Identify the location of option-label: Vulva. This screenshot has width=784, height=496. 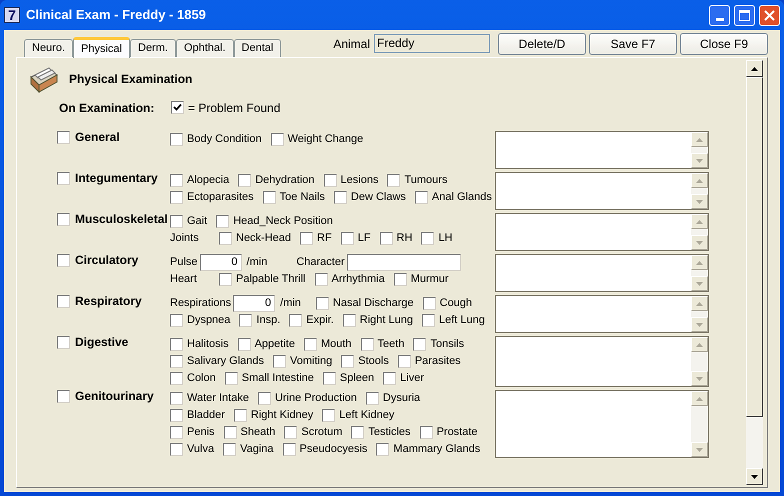
(200, 450).